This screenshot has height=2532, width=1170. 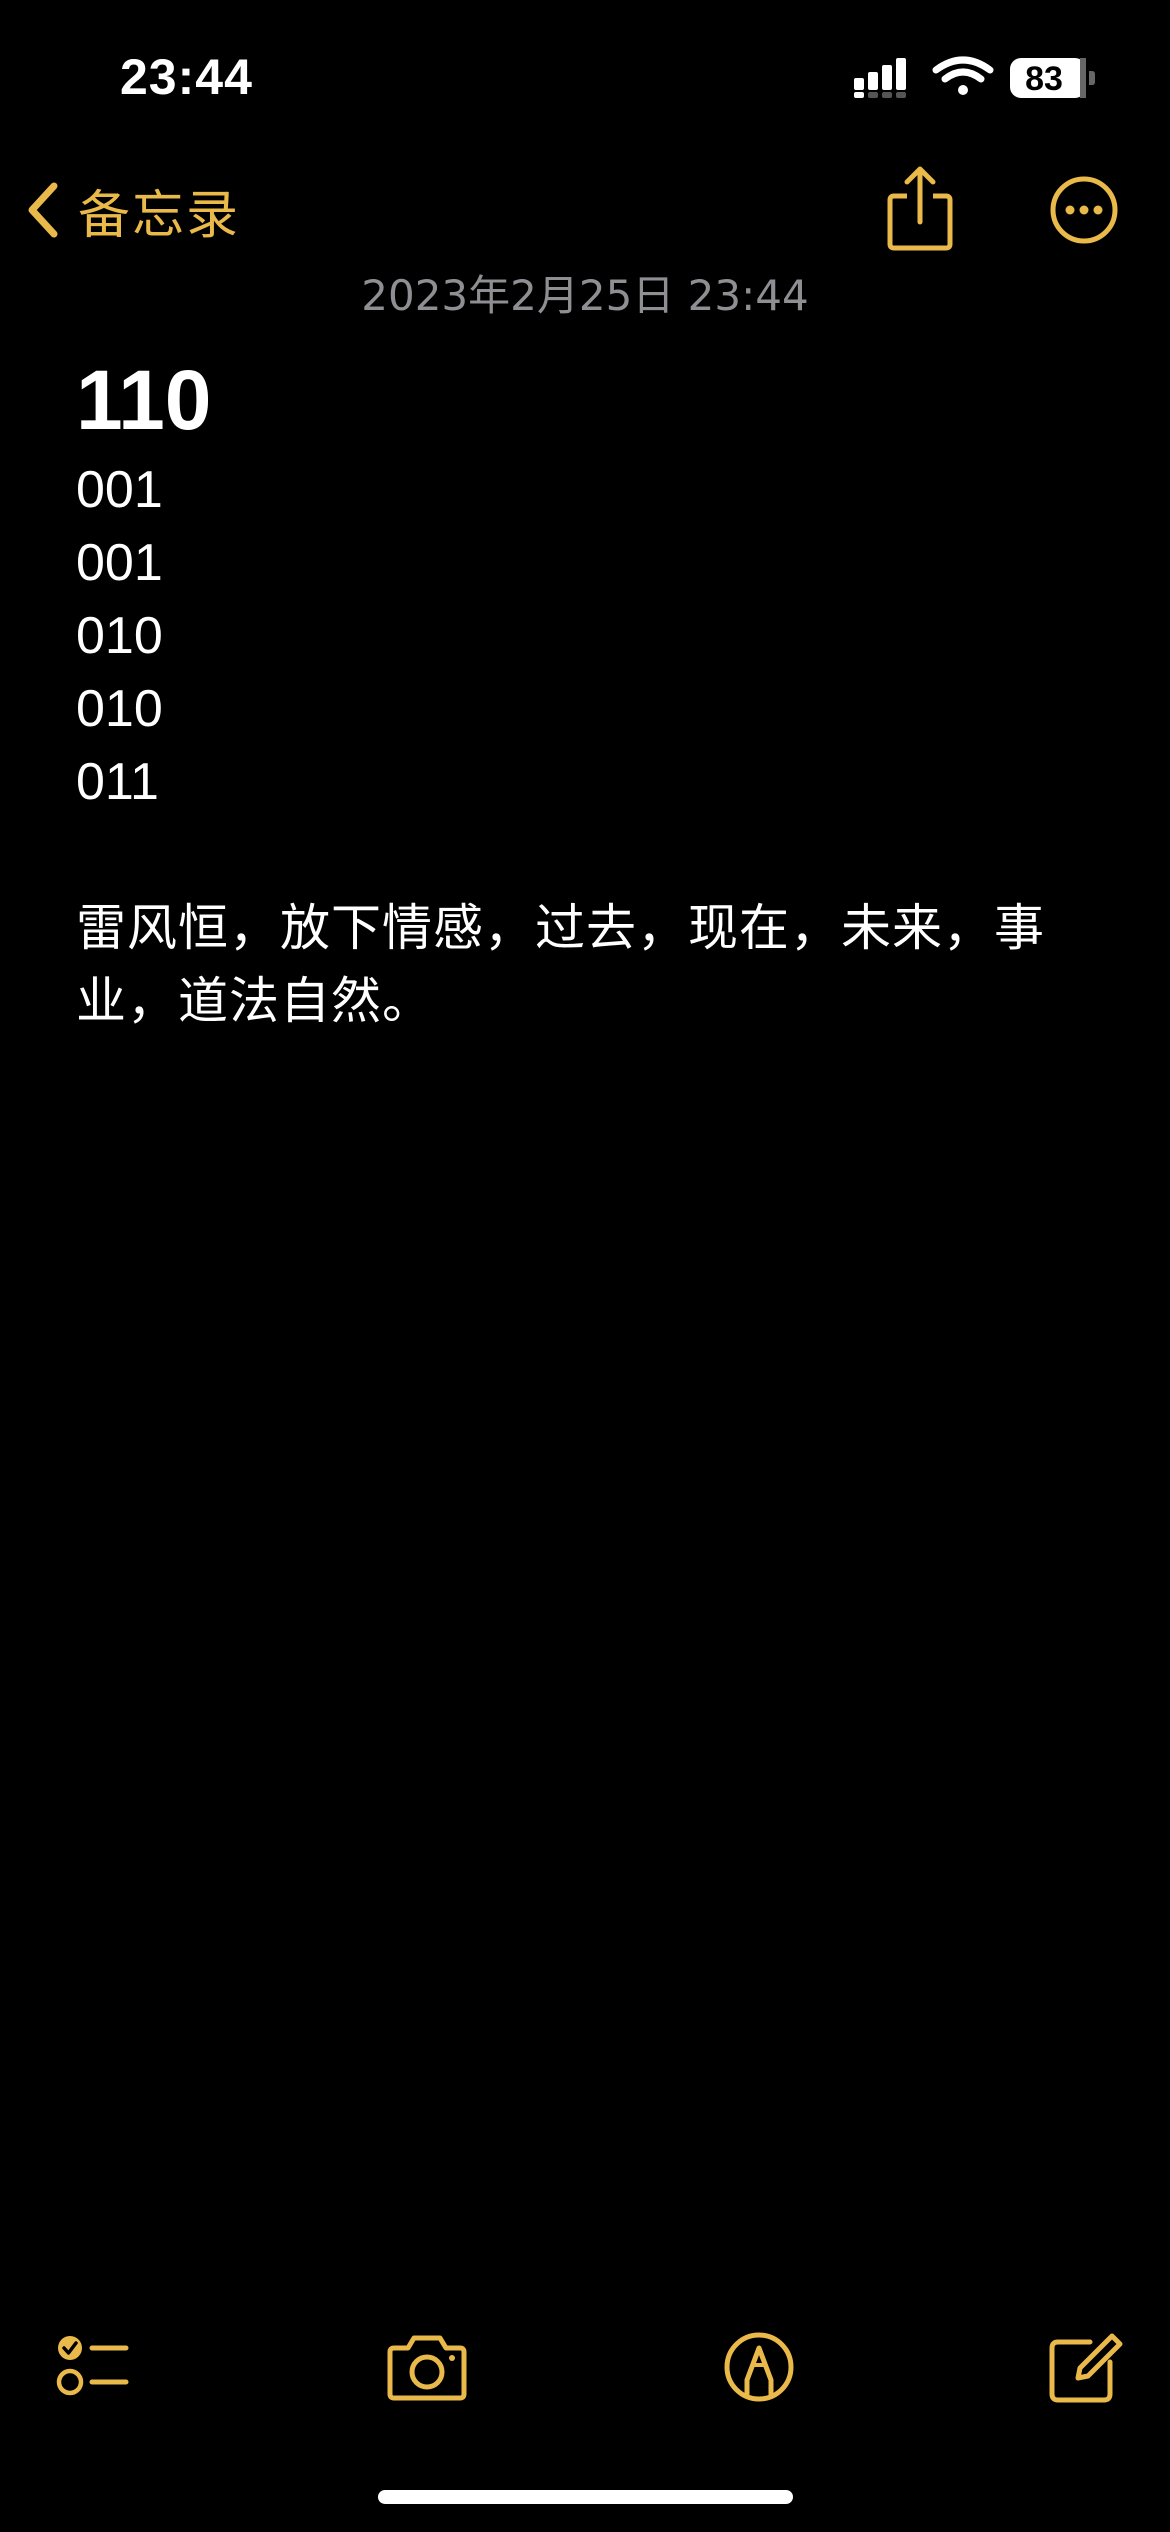 I want to click on compose-button, so click(x=1083, y=2365).